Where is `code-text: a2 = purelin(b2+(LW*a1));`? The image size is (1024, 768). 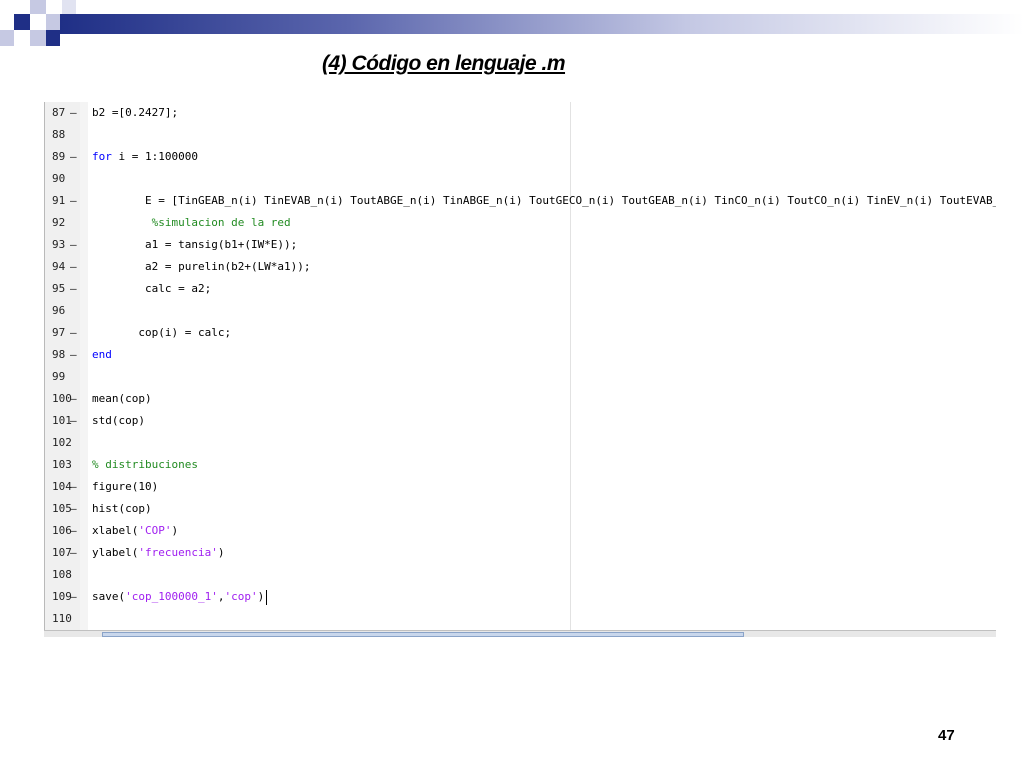 code-text: a2 = purelin(b2+(LW*a1)); is located at coordinates (201, 267).